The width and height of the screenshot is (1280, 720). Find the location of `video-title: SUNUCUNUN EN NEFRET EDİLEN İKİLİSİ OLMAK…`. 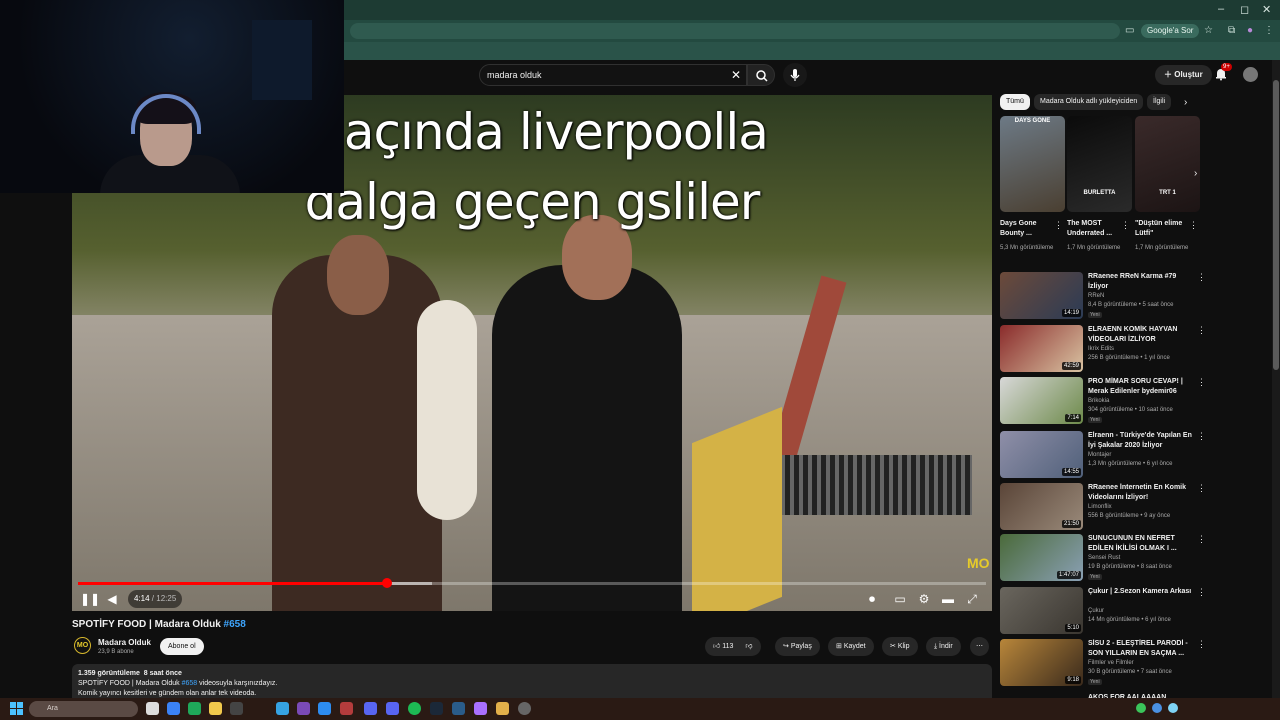

video-title: SUNUCUNUN EN NEFRET EDİLEN İKİLİSİ OLMAK… is located at coordinates (1142, 544).